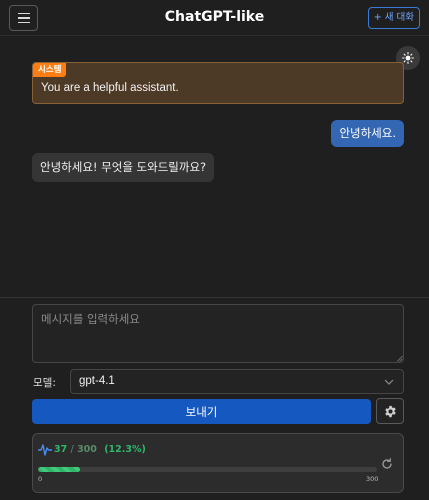  What do you see at coordinates (123, 167) in the screenshot?
I see `assistant-message: 안녕하세요! 무엇을 도와드릴까요?` at bounding box center [123, 167].